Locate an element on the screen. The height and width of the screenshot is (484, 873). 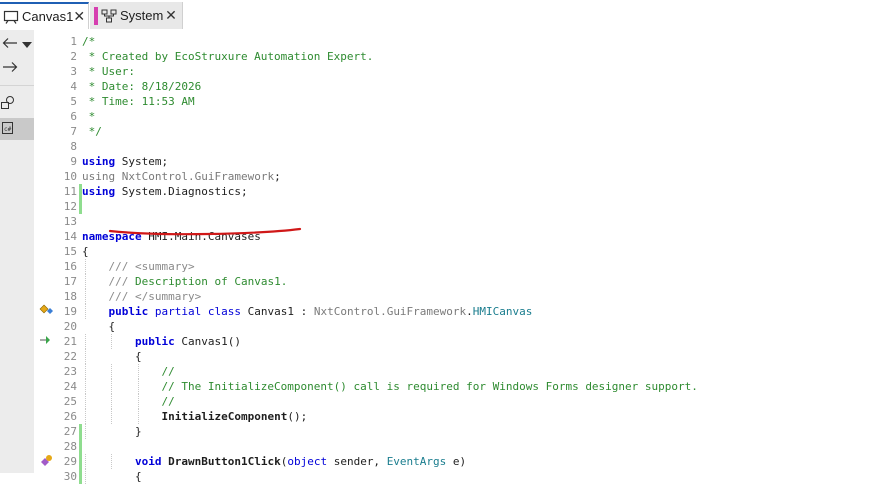
override-glyph-icon is located at coordinates (46, 310).